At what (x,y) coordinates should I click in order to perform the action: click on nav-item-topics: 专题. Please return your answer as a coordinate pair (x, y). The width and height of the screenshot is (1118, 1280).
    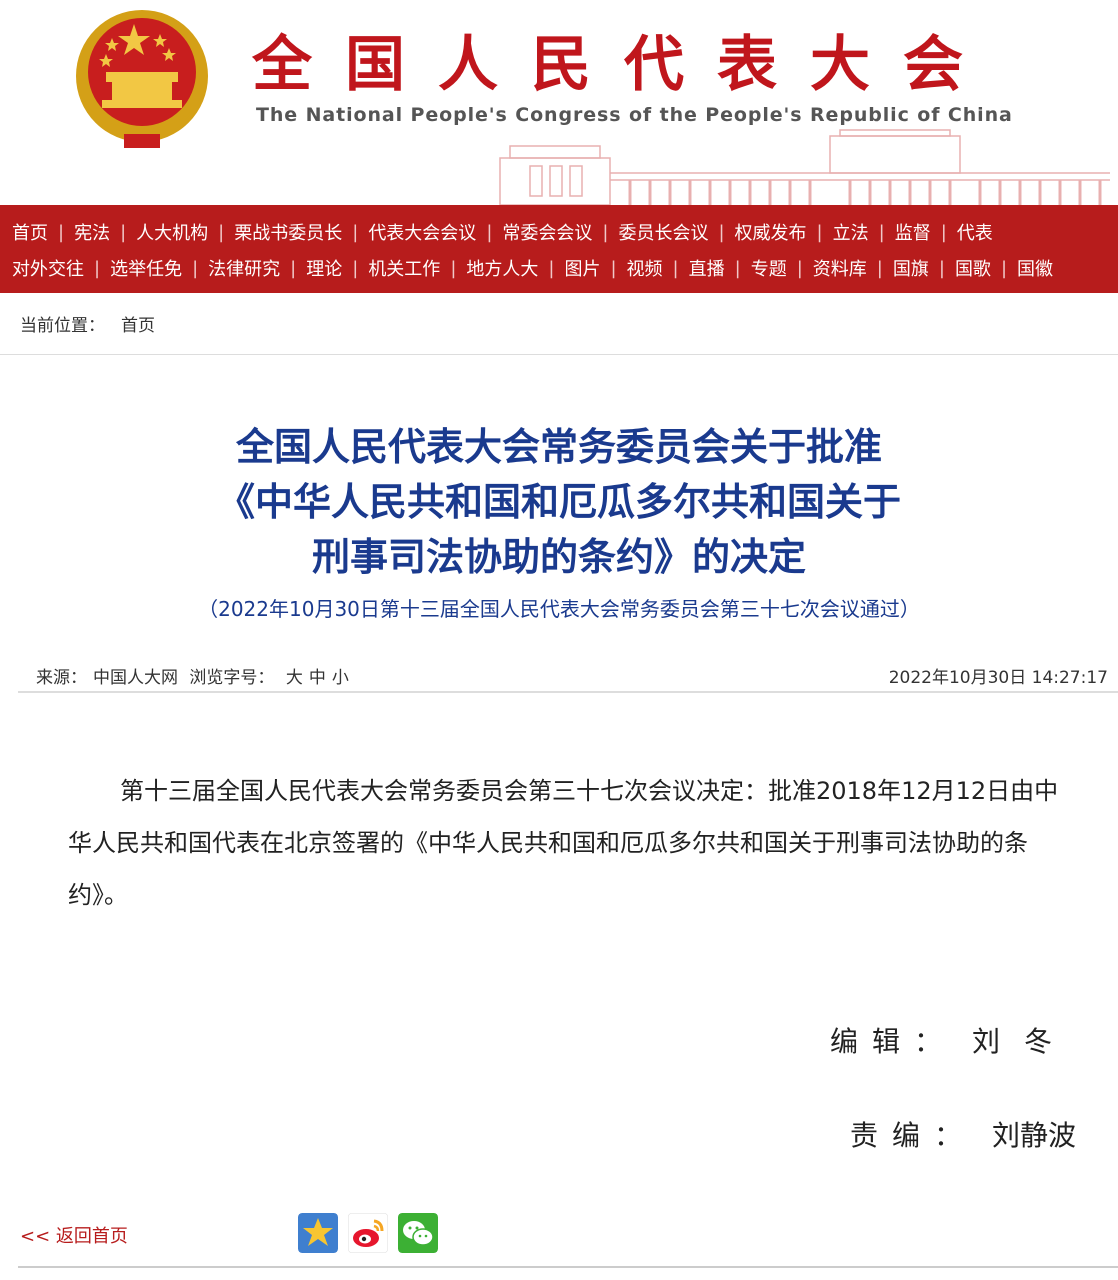
    Looking at the image, I should click on (769, 268).